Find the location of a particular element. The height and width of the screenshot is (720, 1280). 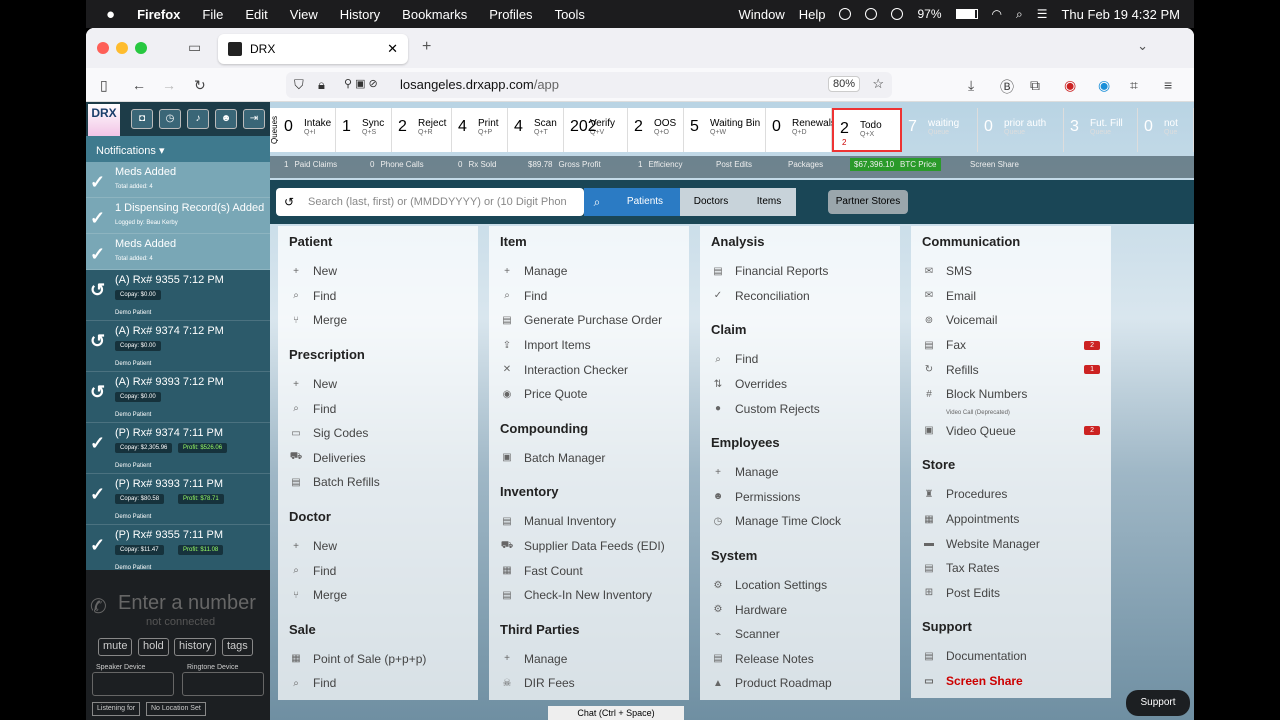

menu-app: Firefox is located at coordinates (158, 14).